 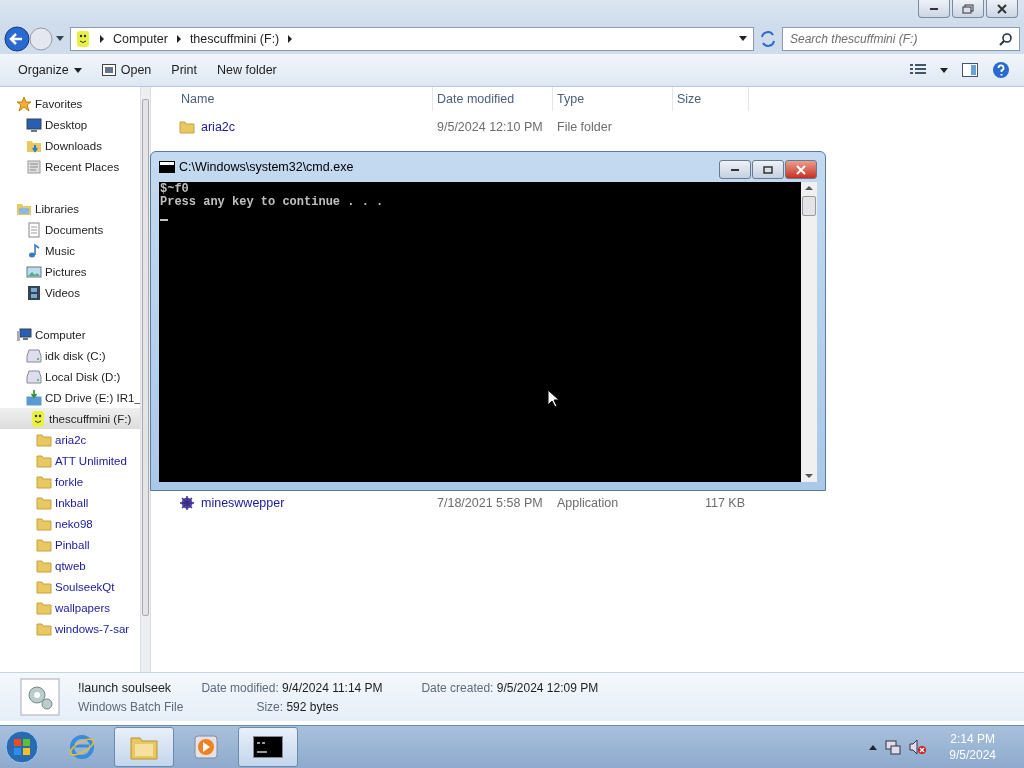 I want to click on scrollbar-thumb, so click(x=809, y=206).